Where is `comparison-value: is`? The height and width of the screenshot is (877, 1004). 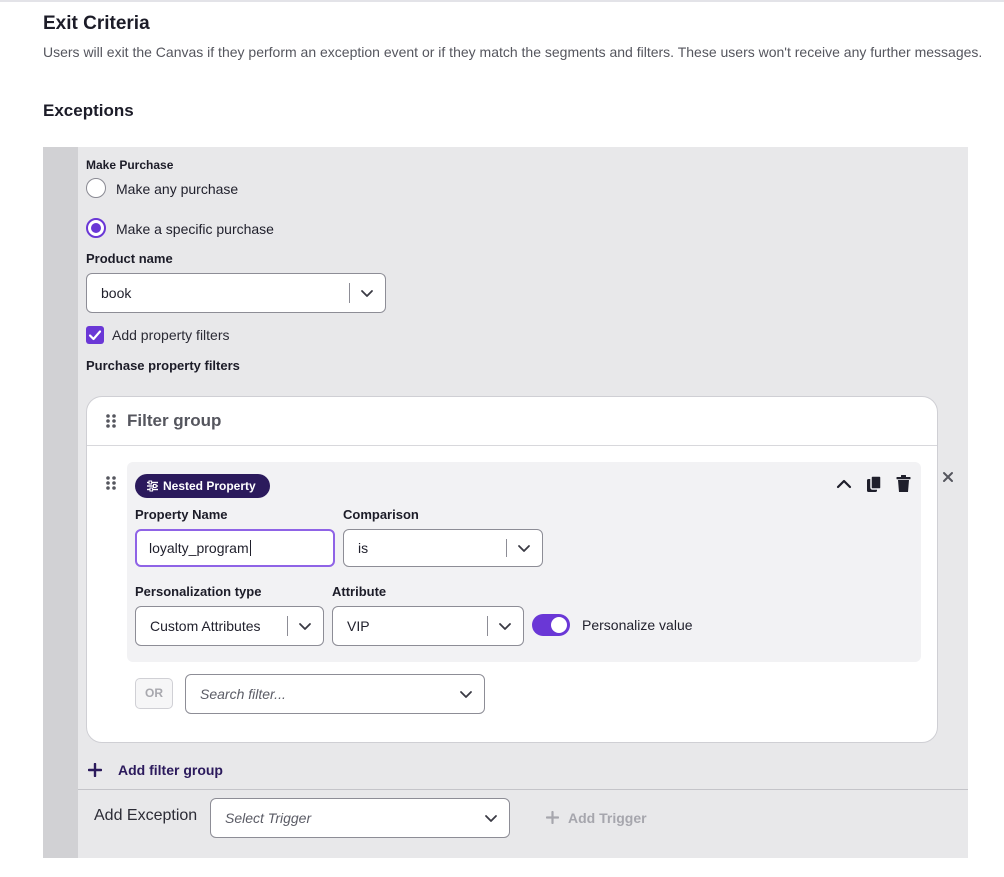
comparison-value: is is located at coordinates (363, 548).